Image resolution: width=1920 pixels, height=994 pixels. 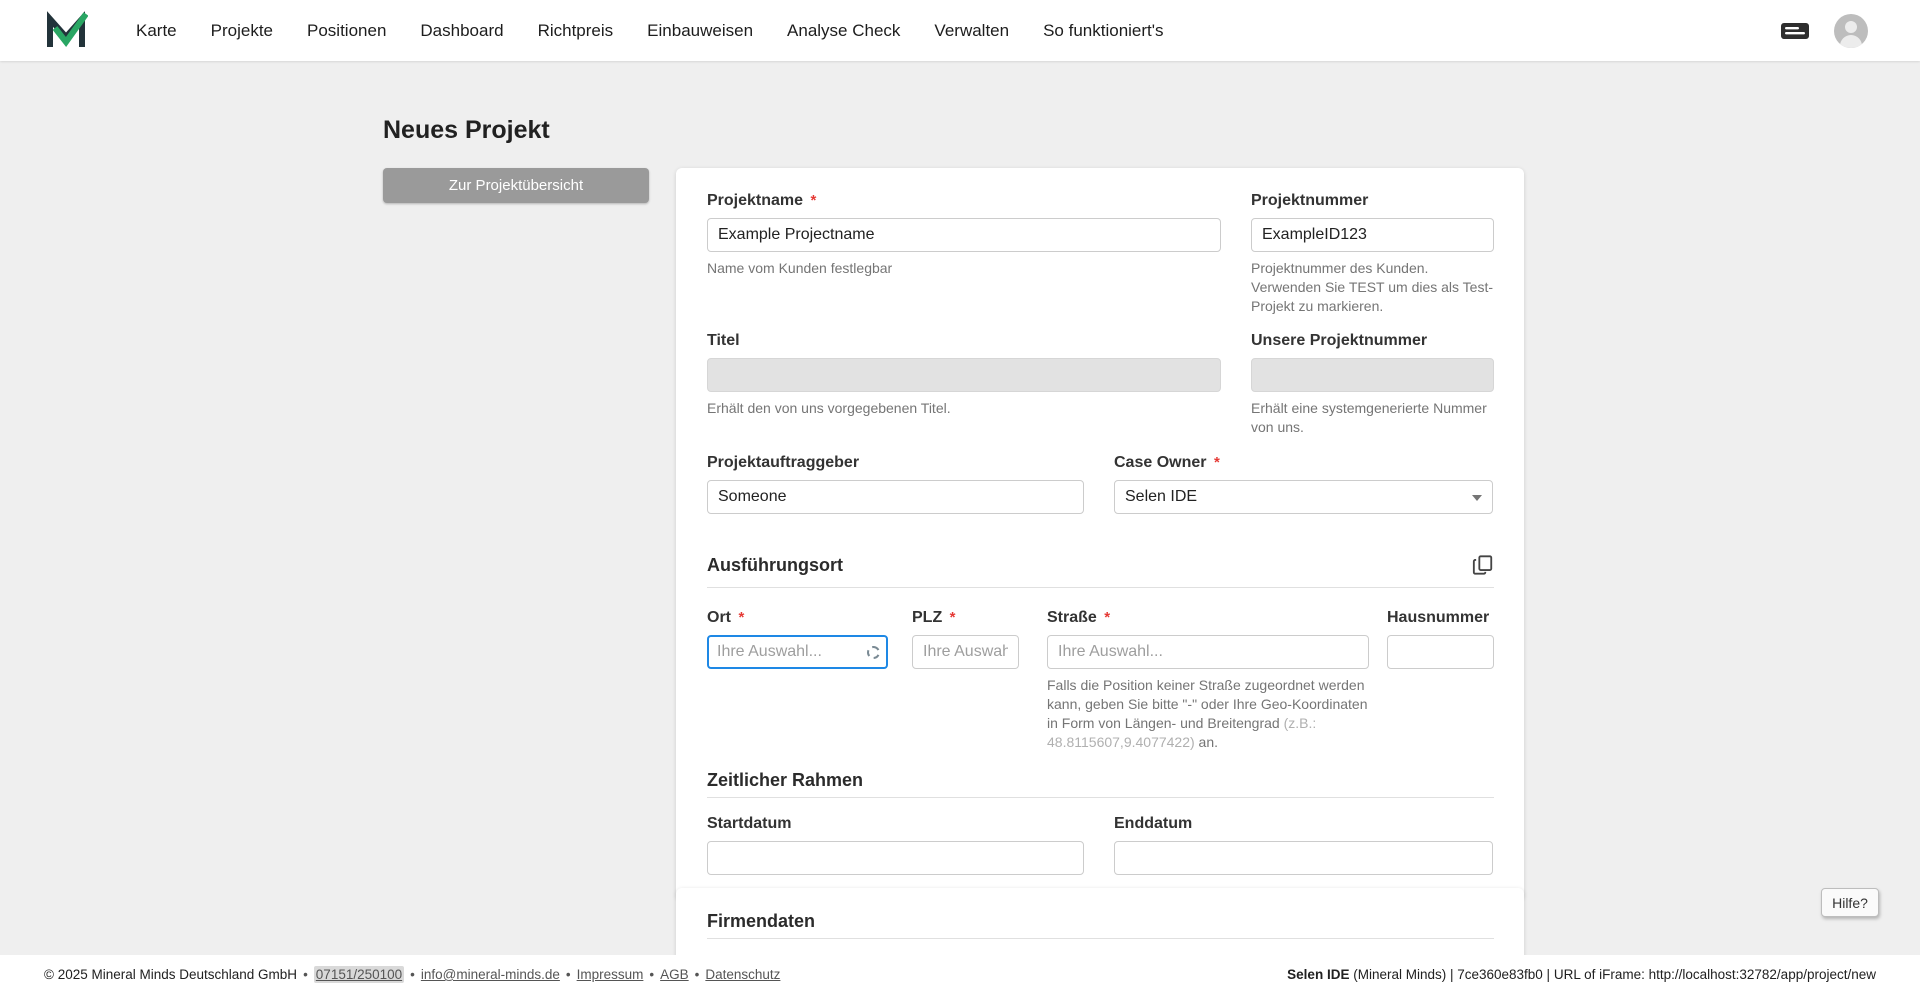 I want to click on field-projektname: Projektname * Name vom Kunden festlegbar, so click(x=964, y=234).